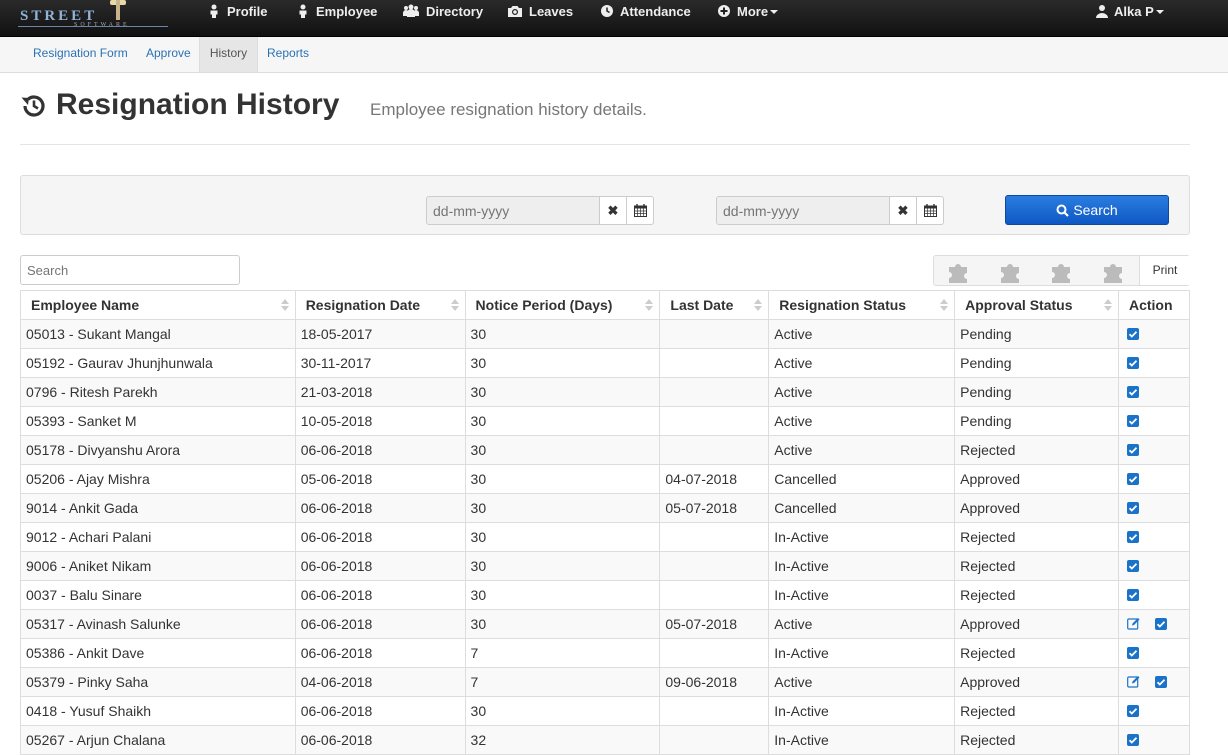 This screenshot has width=1228, height=755. What do you see at coordinates (168, 54) in the screenshot?
I see `tab-approve: Approve` at bounding box center [168, 54].